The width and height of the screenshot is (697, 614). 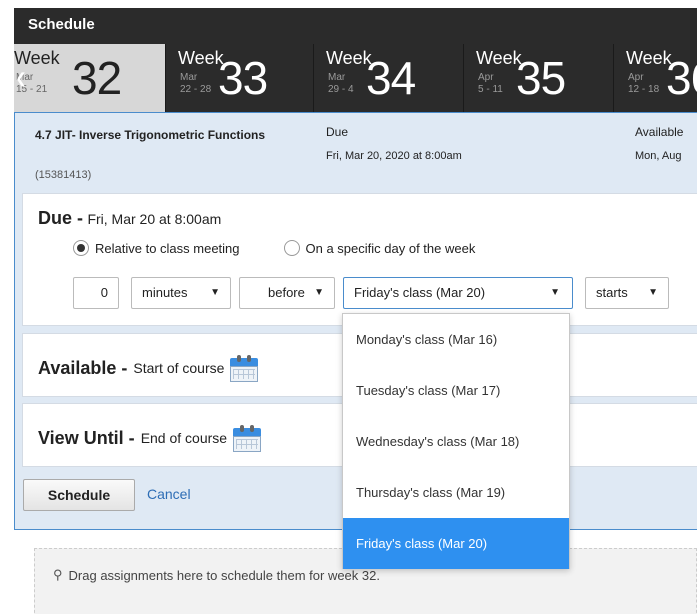 What do you see at coordinates (490, 89) in the screenshot?
I see `week-range: 5 - 11` at bounding box center [490, 89].